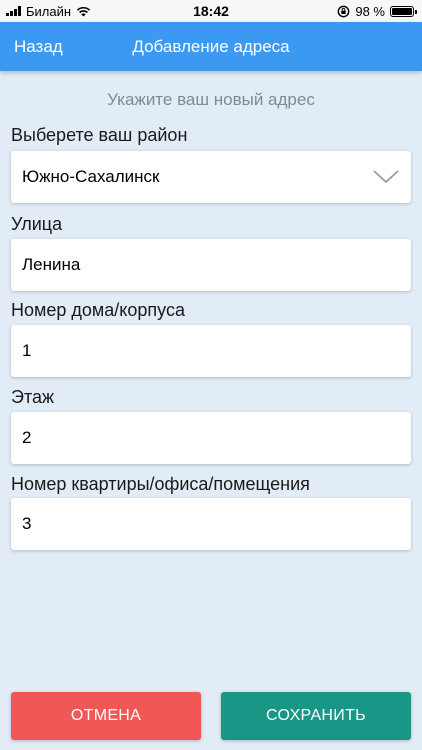 Image resolution: width=422 pixels, height=750 pixels. Describe the element at coordinates (386, 176) in the screenshot. I see `chevron-down-icon` at that location.